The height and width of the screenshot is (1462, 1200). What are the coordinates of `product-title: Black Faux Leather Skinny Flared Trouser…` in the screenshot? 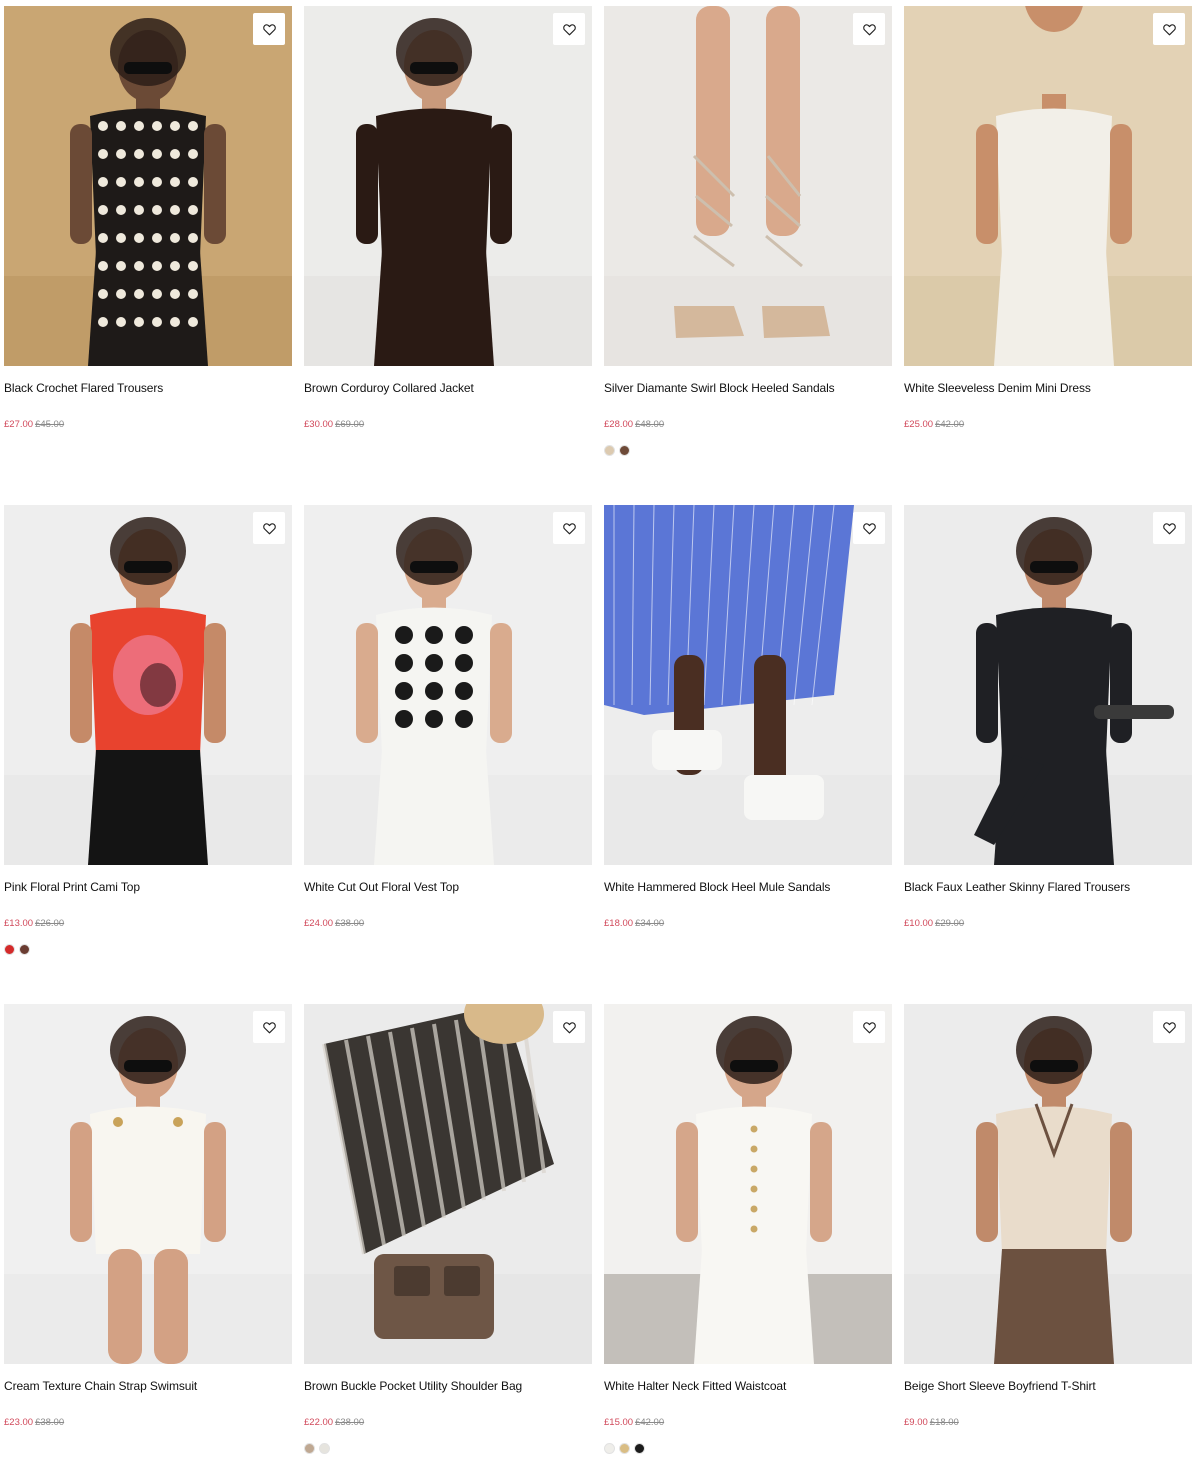 It's located at (1048, 887).